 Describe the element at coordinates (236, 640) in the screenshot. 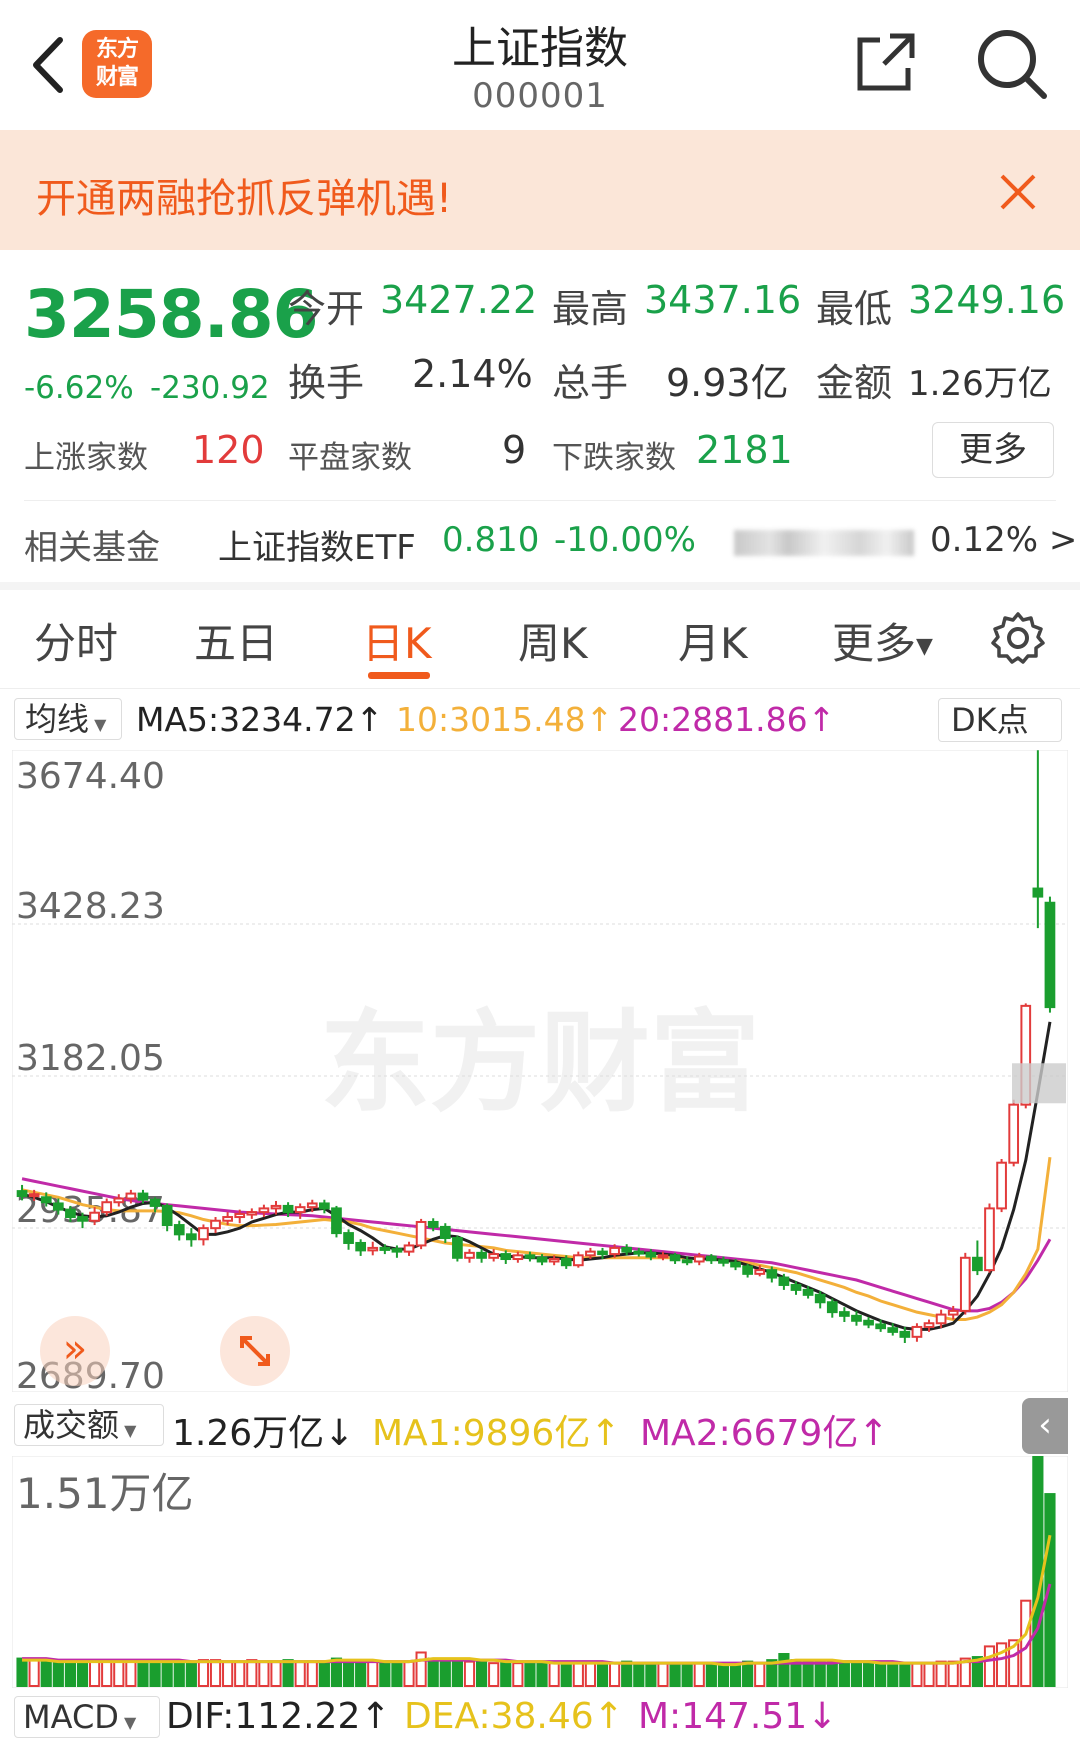

I see `tab-five-day: 五日` at that location.